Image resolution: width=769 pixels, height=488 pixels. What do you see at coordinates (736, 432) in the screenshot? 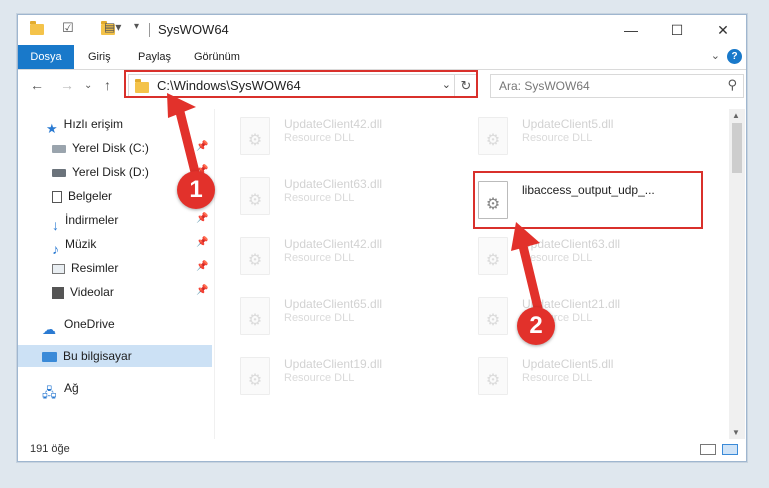
I see `scroll-down-icon: ▼` at bounding box center [736, 432].